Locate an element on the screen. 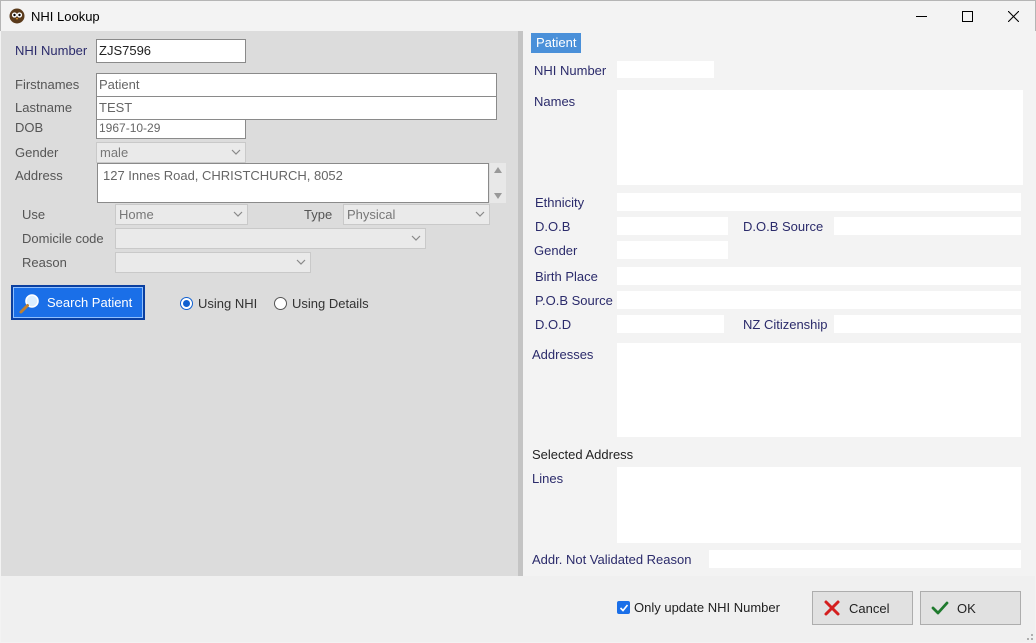 The image size is (1036, 643). rp-addresses-list is located at coordinates (819, 390).